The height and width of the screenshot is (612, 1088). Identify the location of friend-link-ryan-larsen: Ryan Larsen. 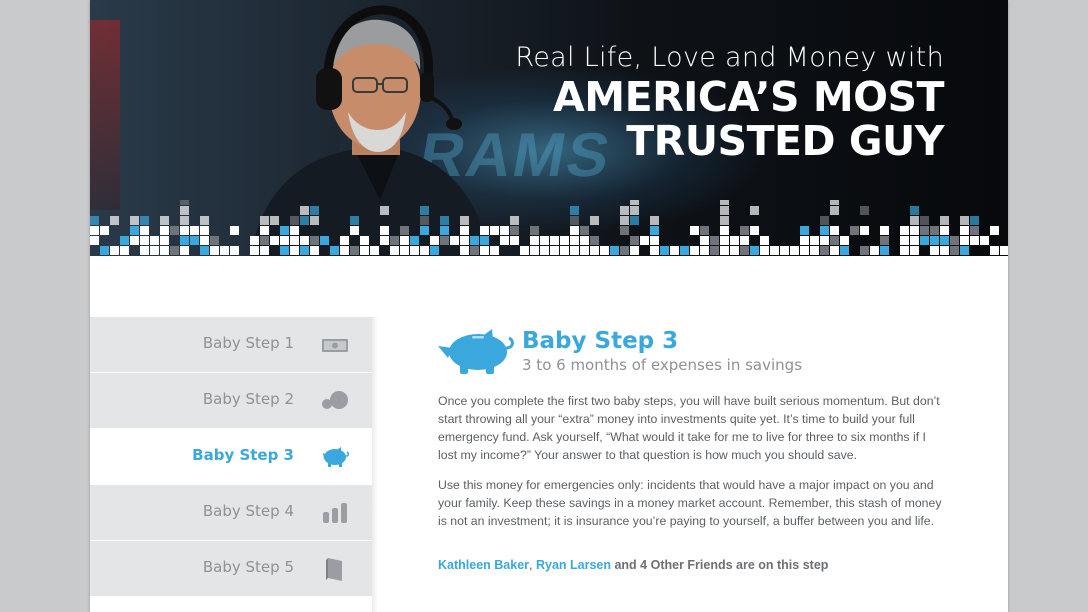
(573, 565).